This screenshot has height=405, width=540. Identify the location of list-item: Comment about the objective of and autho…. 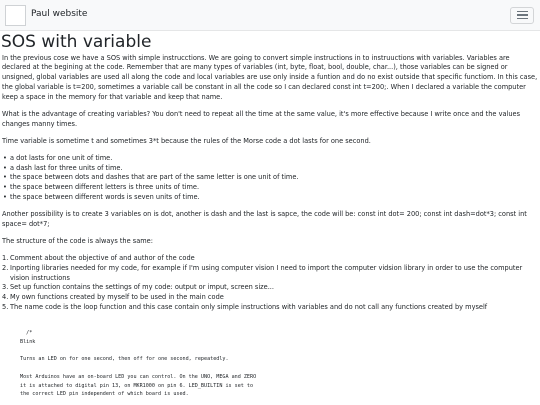
(98, 258).